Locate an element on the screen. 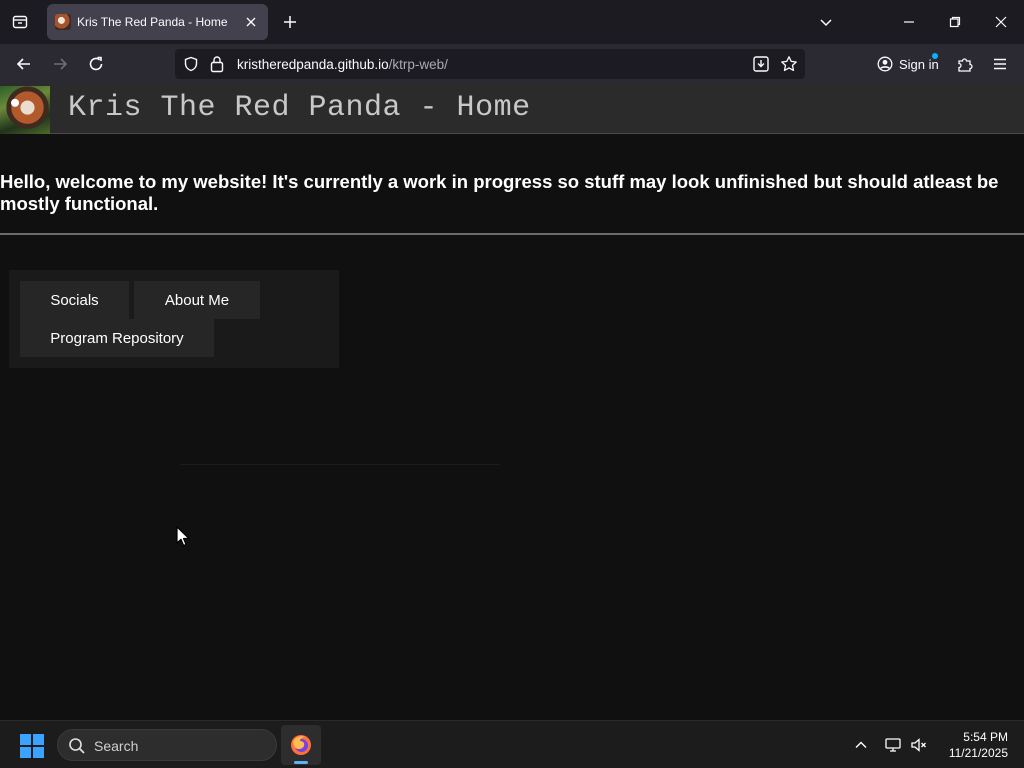 This screenshot has height=768, width=1024. network-icon is located at coordinates (893, 745).